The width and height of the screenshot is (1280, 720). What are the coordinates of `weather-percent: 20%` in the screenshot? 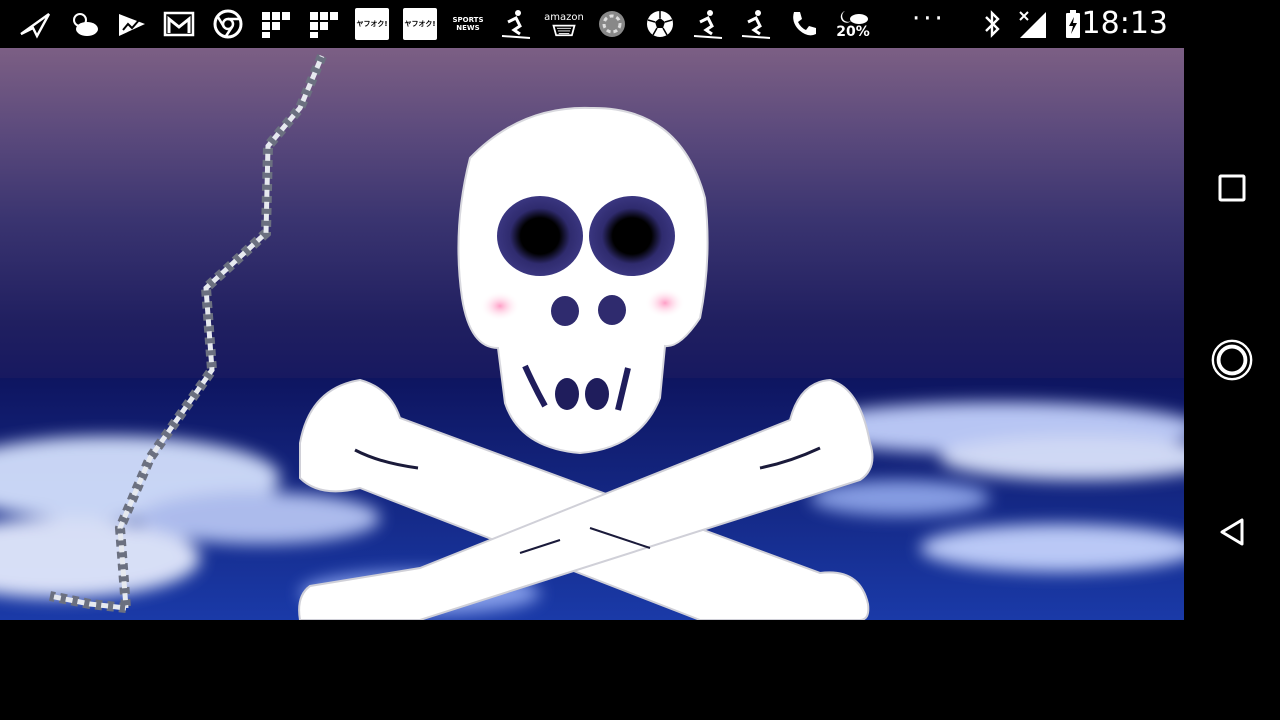 It's located at (853, 32).